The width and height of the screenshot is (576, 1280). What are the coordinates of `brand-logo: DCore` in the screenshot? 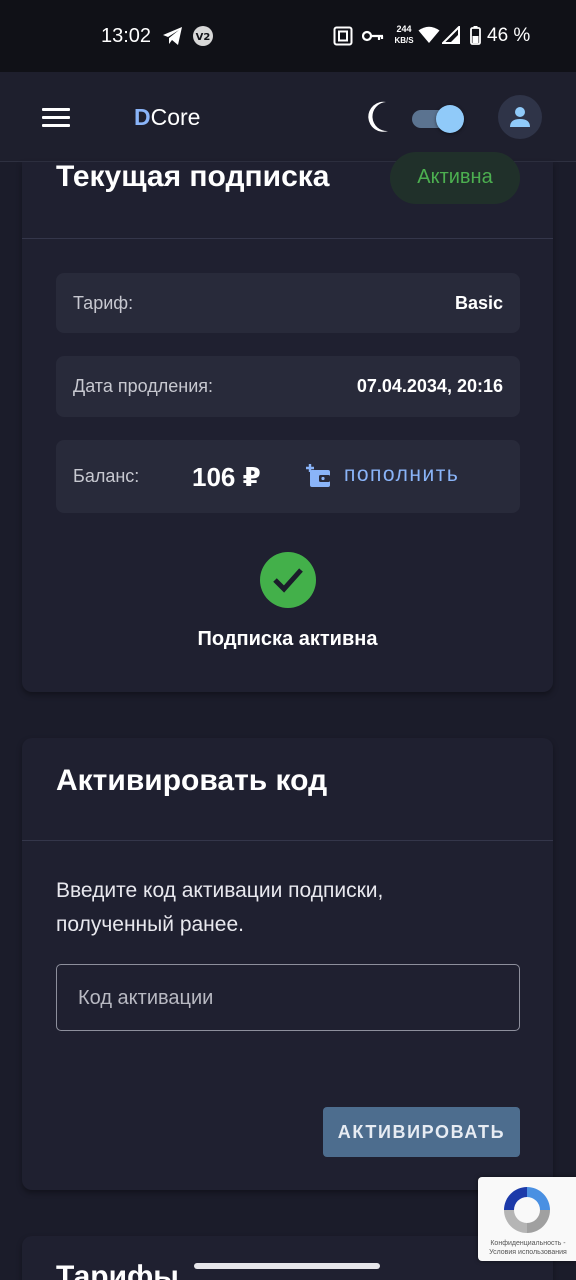 It's located at (167, 117).